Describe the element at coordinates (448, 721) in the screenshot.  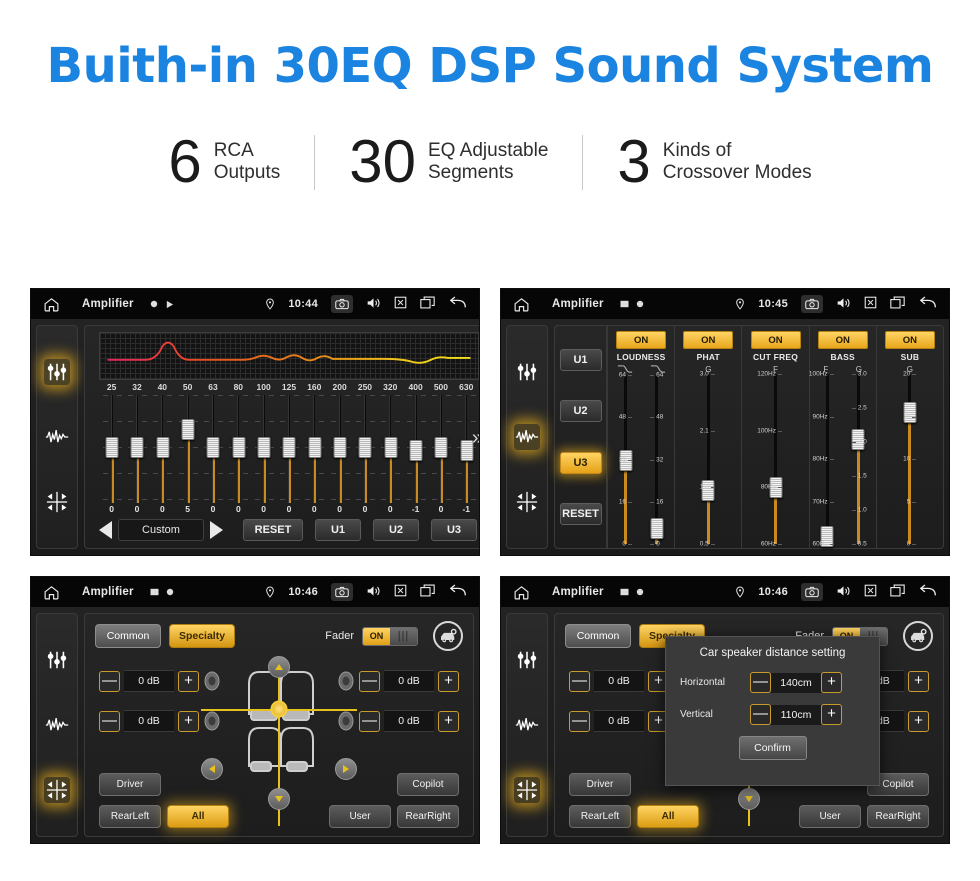
I see `gain-plus-rear-right: +` at that location.